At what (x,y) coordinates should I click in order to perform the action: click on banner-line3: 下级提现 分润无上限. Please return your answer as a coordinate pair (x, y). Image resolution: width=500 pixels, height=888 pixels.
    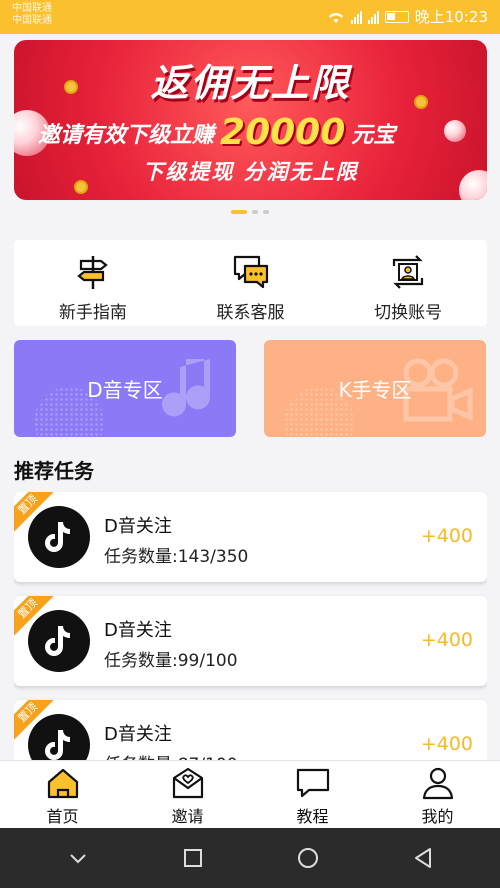
    Looking at the image, I should click on (250, 172).